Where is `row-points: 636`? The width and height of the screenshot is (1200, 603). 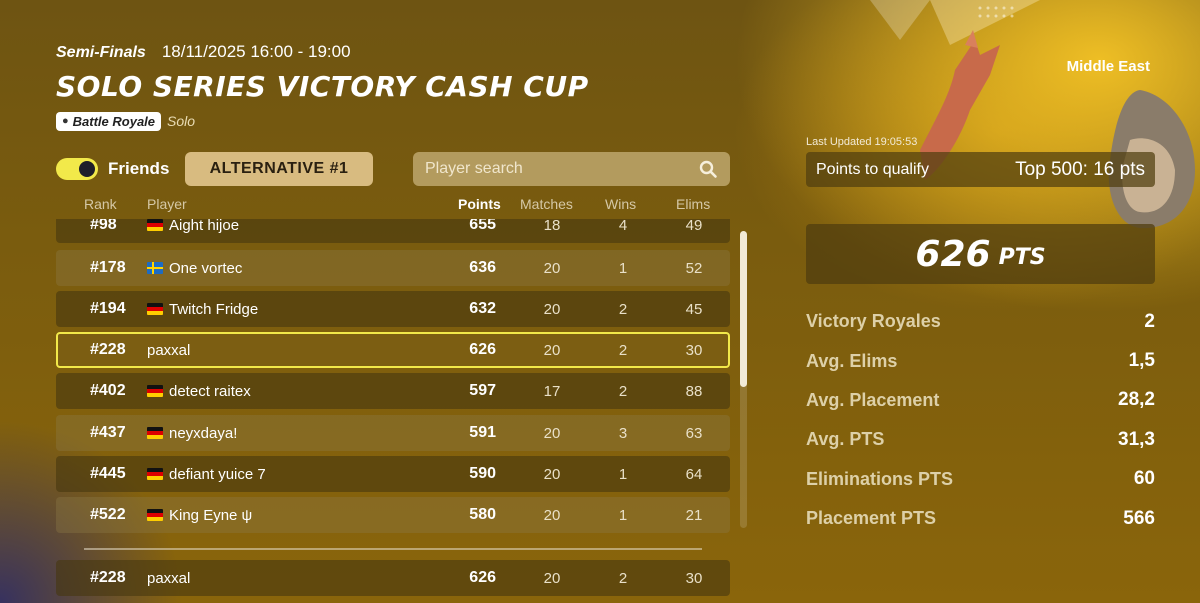
row-points: 636 is located at coordinates (482, 267).